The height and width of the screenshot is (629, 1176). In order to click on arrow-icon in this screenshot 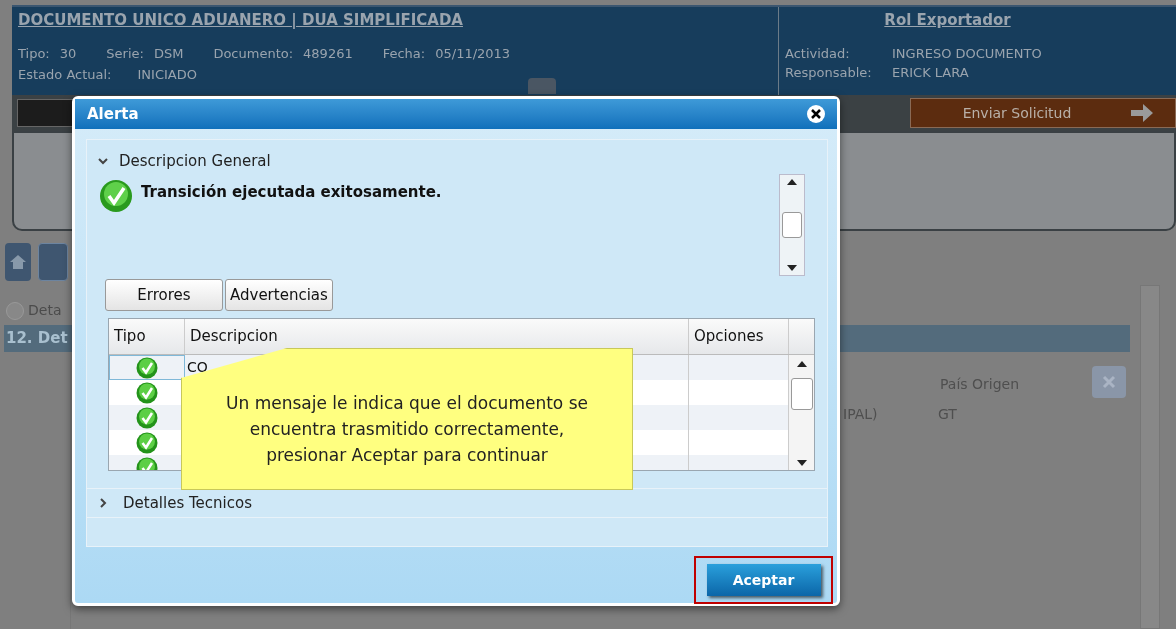, I will do `click(1142, 113)`.